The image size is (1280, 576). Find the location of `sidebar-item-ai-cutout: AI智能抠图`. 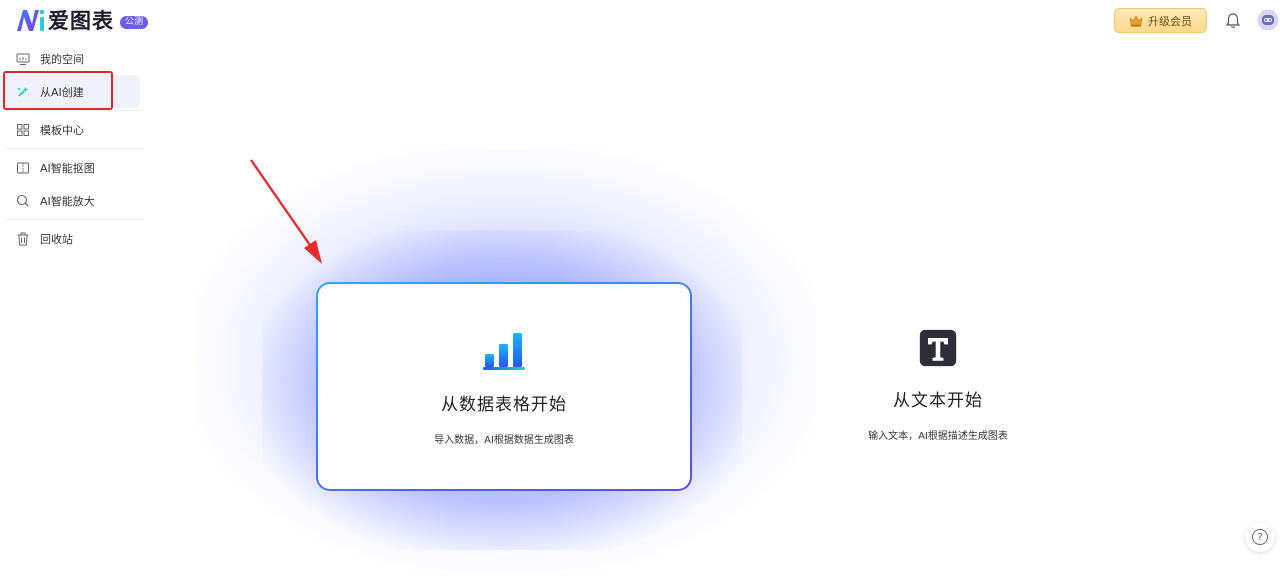

sidebar-item-ai-cutout: AI智能抠图 is located at coordinates (75, 167).